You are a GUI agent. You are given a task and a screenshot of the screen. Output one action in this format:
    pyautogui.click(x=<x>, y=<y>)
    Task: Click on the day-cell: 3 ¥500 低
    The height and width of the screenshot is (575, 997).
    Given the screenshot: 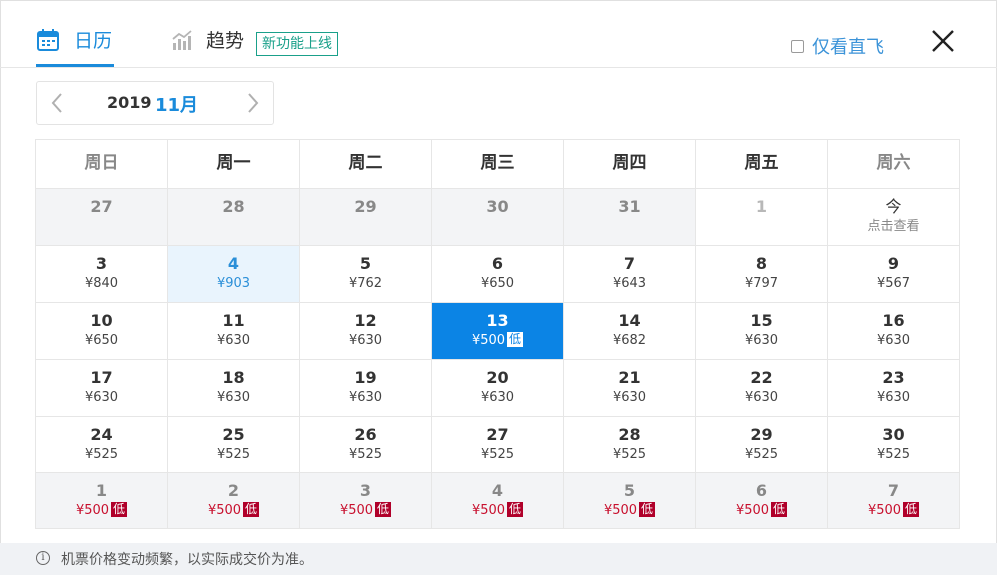 What is the action you would take?
    pyautogui.click(x=366, y=501)
    